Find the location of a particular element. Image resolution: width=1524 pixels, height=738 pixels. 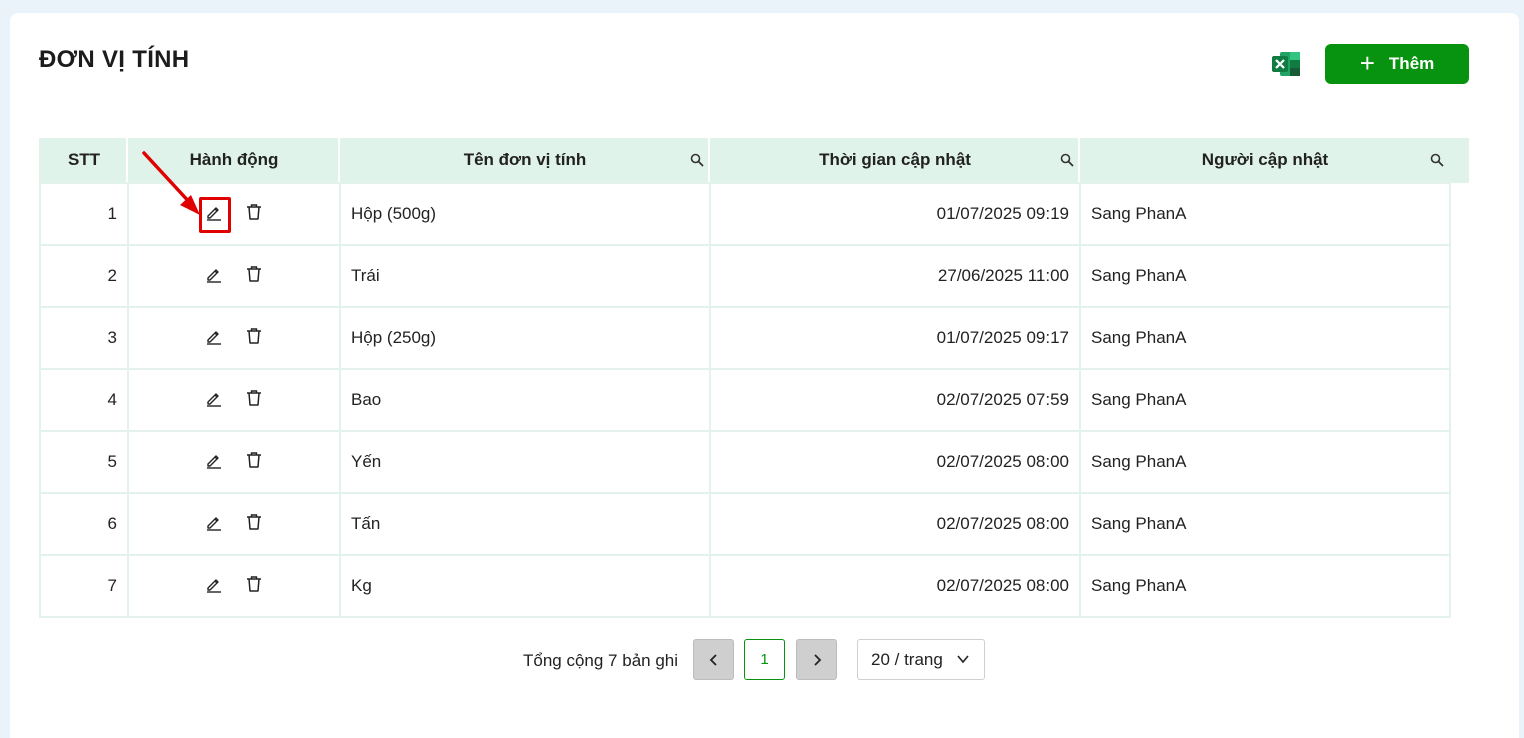

table-row: 1 Hộp (500g) 01/07/2025 09:19 Sang PhanA is located at coordinates (745, 214).